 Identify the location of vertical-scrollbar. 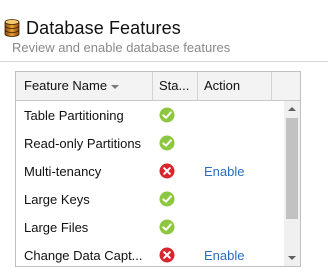
(292, 183).